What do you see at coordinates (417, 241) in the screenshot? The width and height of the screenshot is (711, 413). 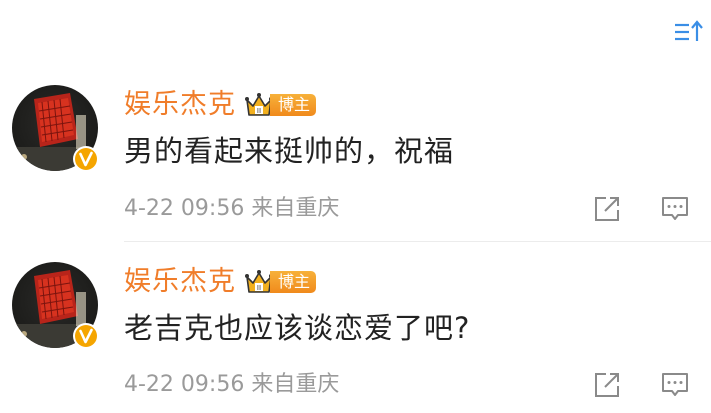 I see `comment-divider` at bounding box center [417, 241].